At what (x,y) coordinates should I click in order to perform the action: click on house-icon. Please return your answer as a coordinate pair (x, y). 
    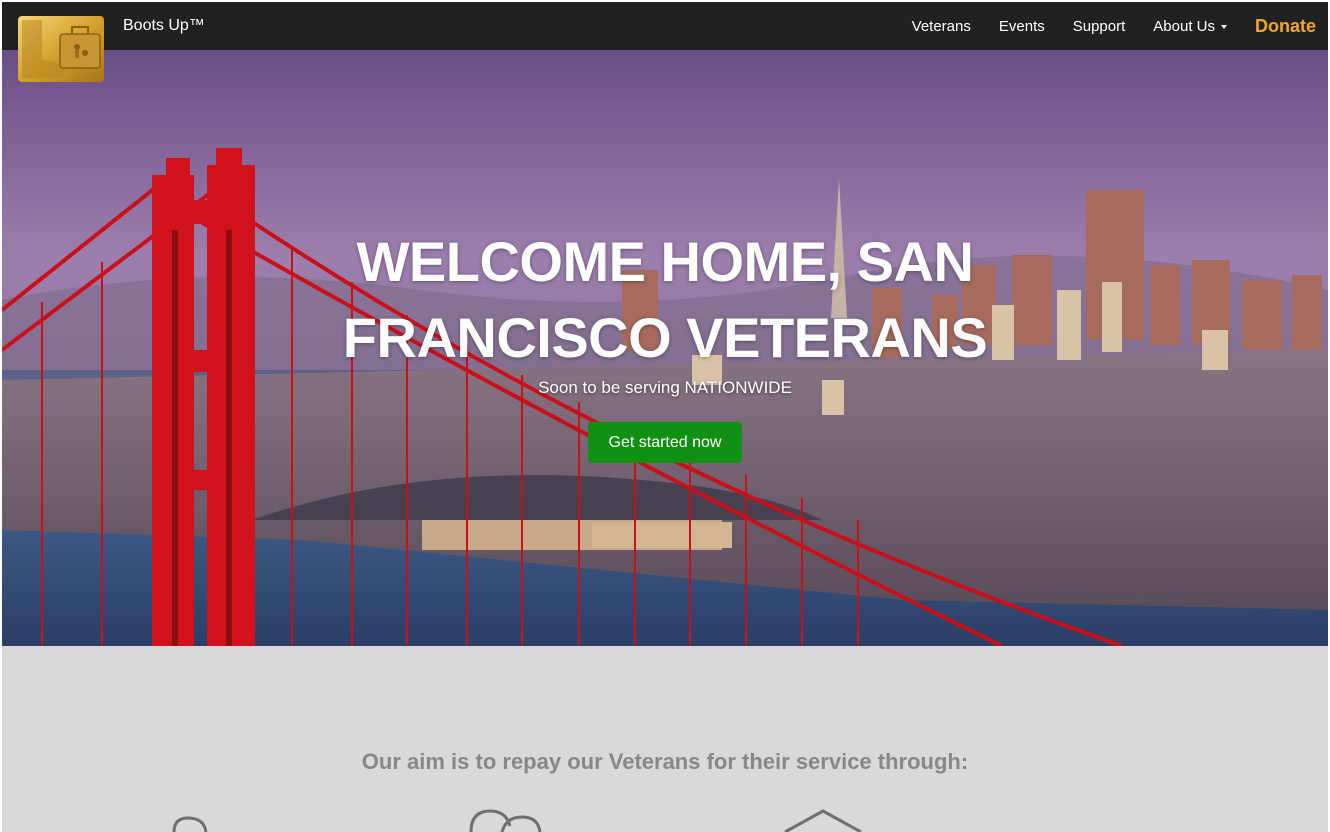
    Looking at the image, I should click on (823, 820).